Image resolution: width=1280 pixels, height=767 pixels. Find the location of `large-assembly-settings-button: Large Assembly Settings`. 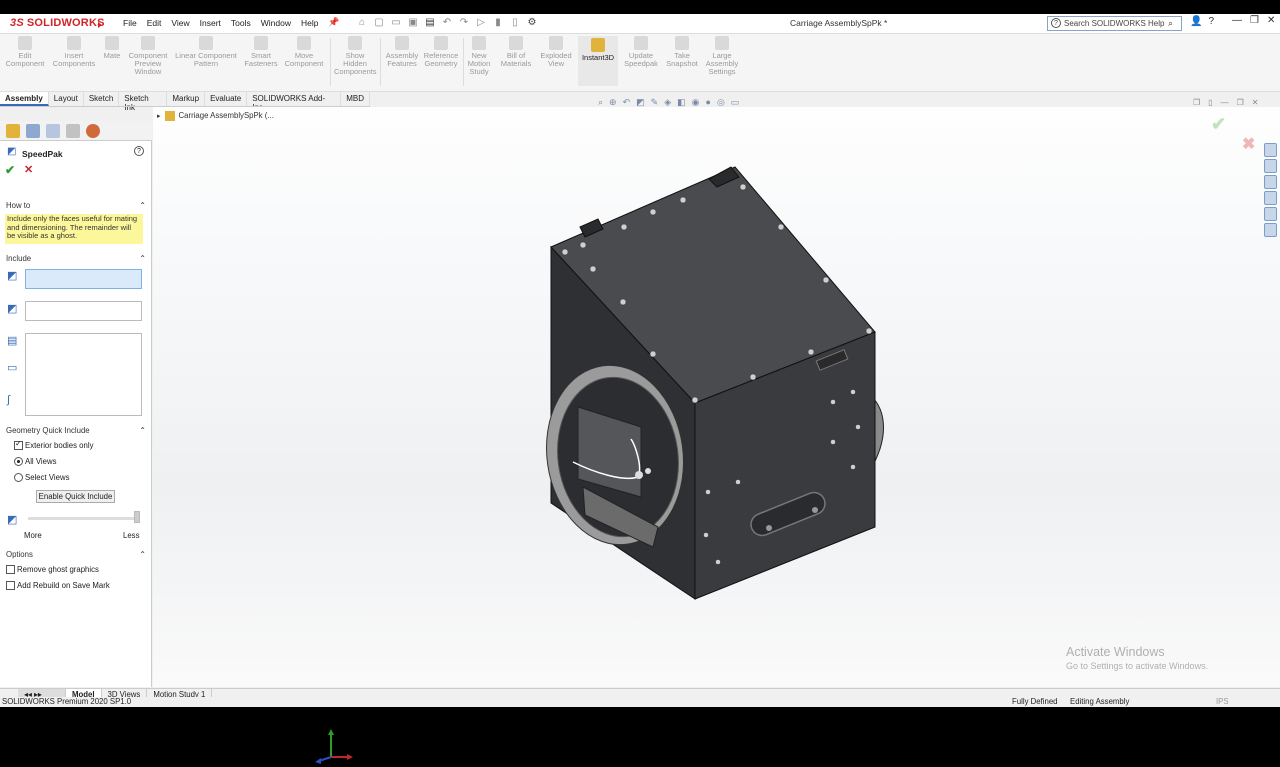

large-assembly-settings-button: Large Assembly Settings is located at coordinates (722, 56).